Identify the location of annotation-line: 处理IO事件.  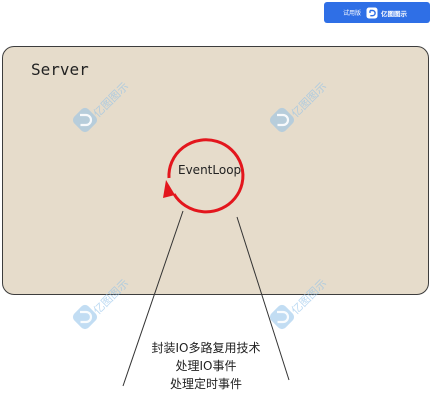
(206, 366).